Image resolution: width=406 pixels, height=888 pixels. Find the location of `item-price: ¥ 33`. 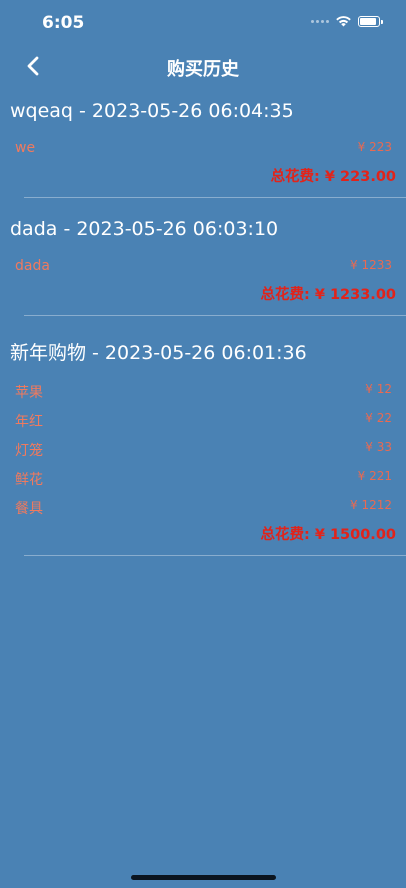

item-price: ¥ 33 is located at coordinates (378, 447).